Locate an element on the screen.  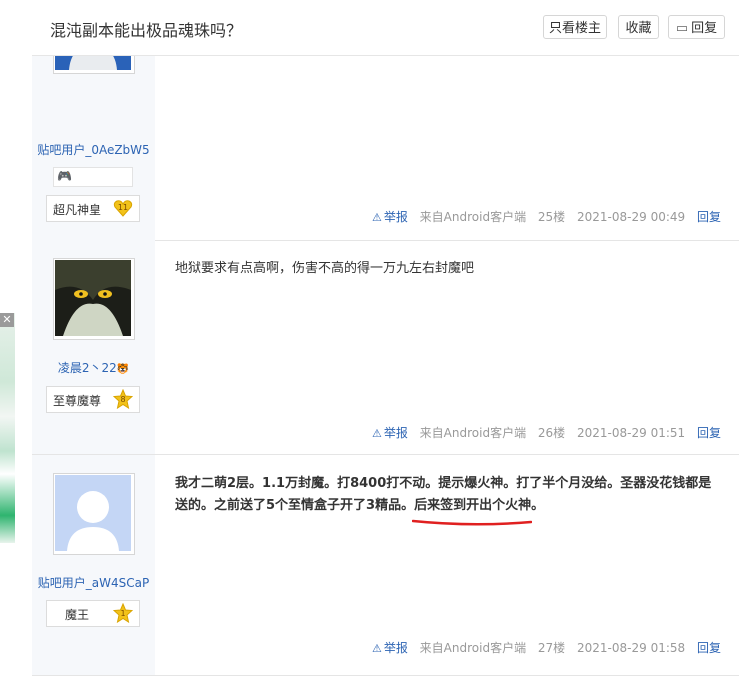
author-username: 凌晨2丶22🐯 is located at coordinates (93, 367).